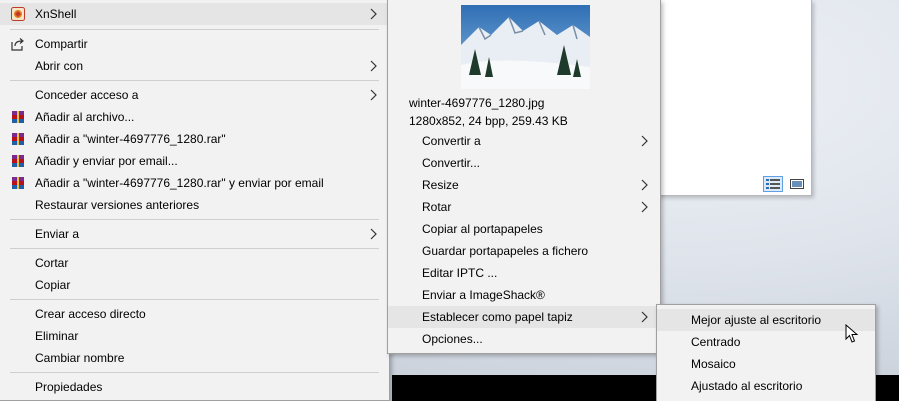 This screenshot has height=401, width=899. I want to click on menu-item-enviar-a: Enviar a, so click(194, 234).